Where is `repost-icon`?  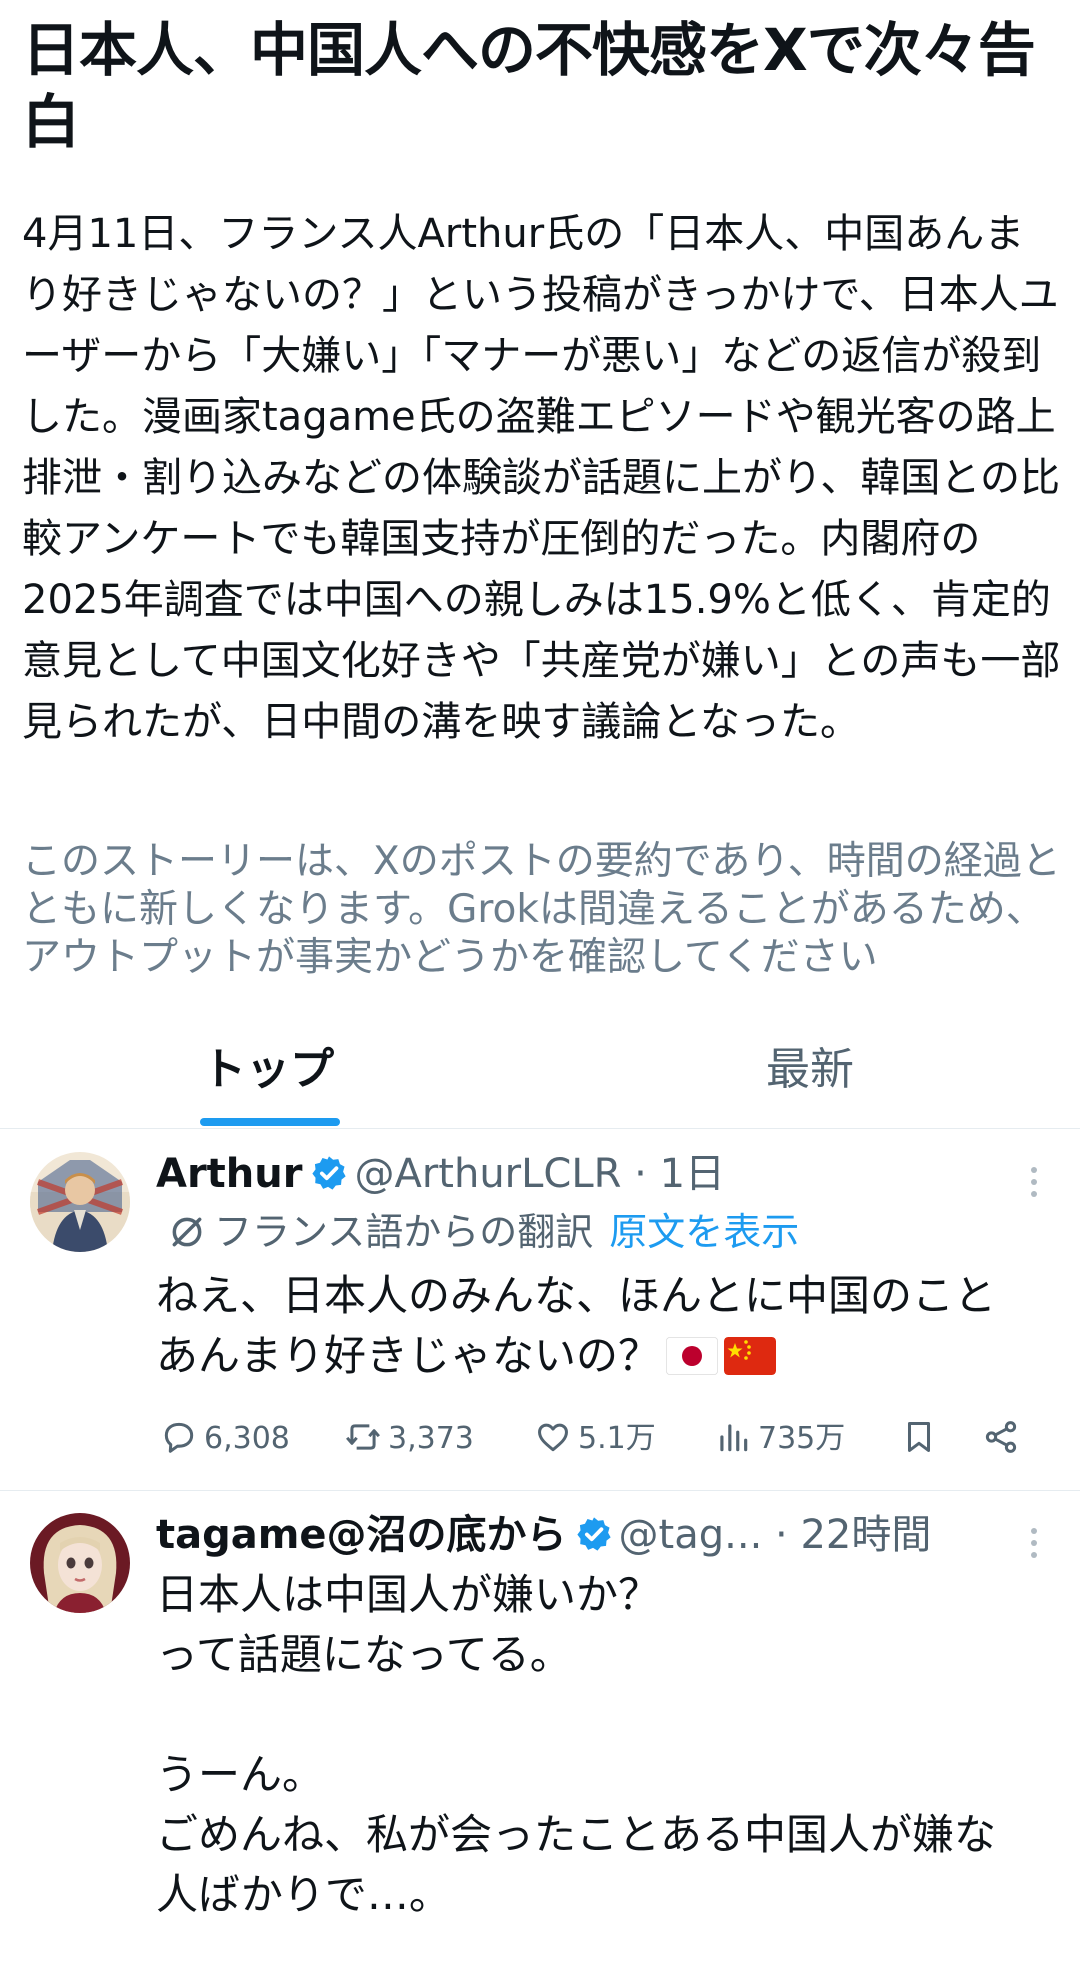
repost-icon is located at coordinates (363, 1436).